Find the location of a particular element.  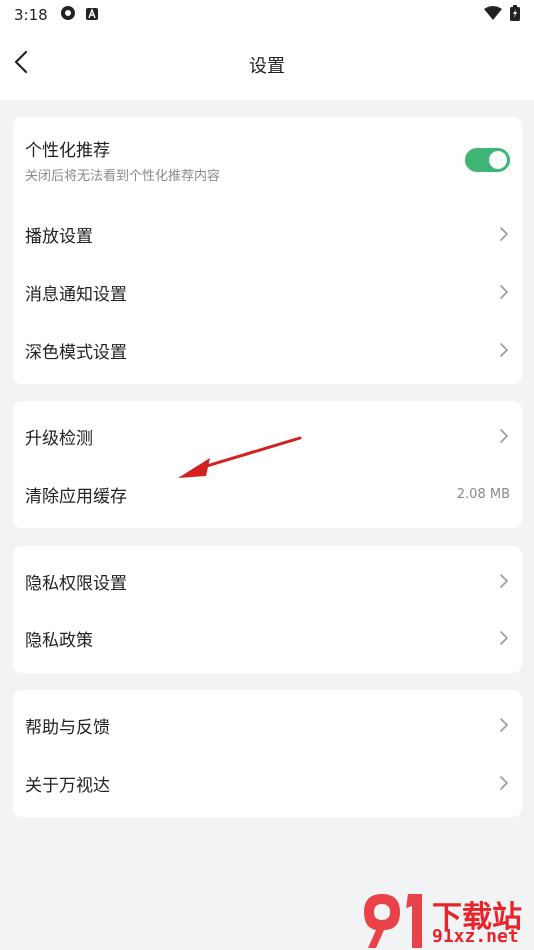

personalized-recommend-label: 个性化推荐 is located at coordinates (67, 151).